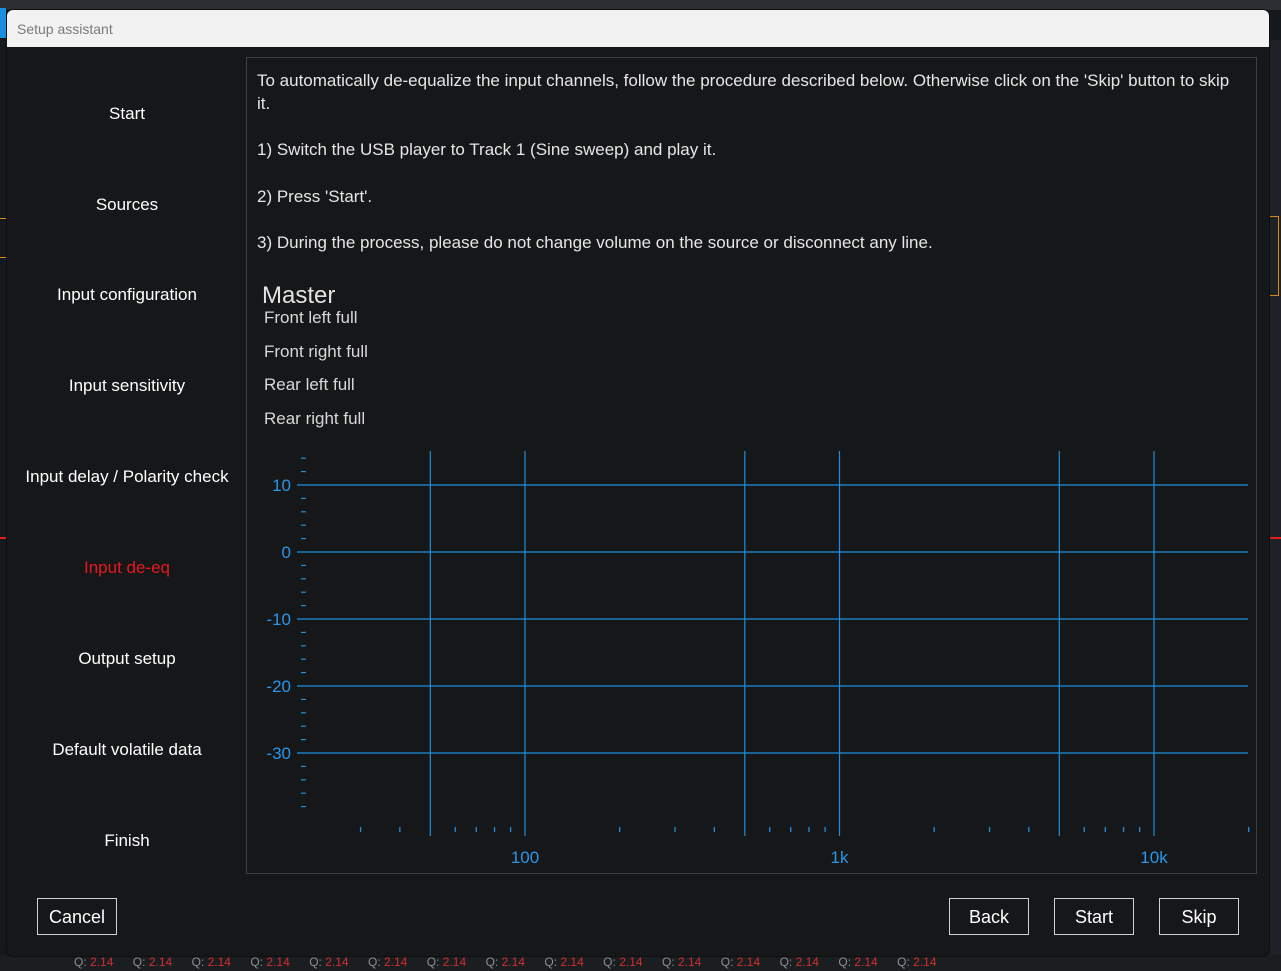  I want to click on skip-button: Skip, so click(1199, 916).